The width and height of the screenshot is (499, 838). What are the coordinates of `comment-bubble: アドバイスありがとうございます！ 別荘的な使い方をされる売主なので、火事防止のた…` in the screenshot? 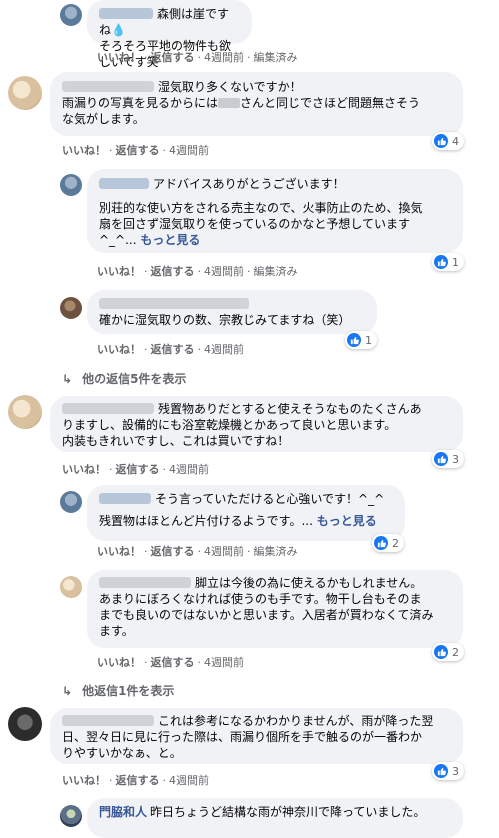 It's located at (275, 211).